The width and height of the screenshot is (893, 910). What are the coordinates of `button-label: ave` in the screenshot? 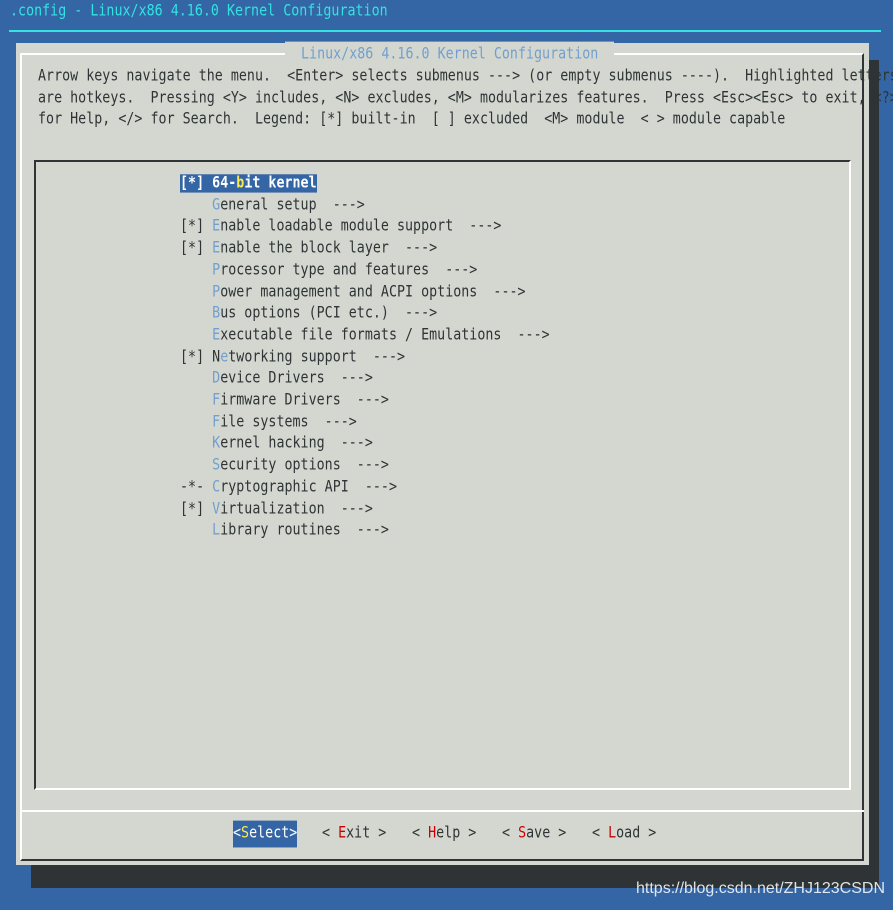 It's located at (538, 833).